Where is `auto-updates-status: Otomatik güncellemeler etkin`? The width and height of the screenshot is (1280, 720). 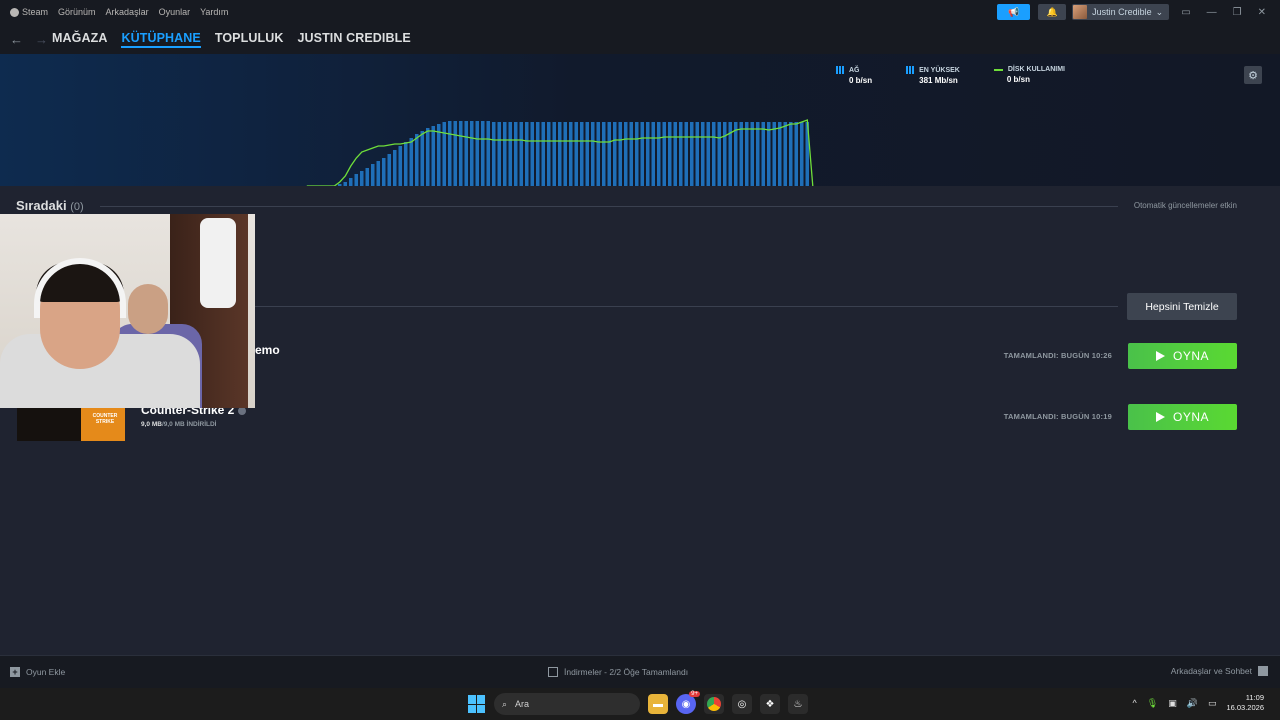 auto-updates-status: Otomatik güncellemeler etkin is located at coordinates (1185, 205).